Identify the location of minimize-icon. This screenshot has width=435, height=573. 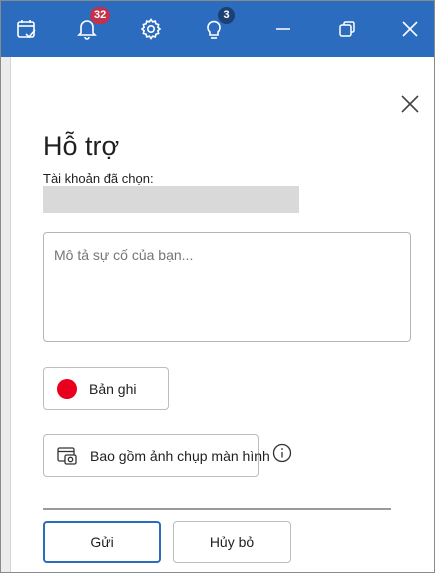
(283, 29).